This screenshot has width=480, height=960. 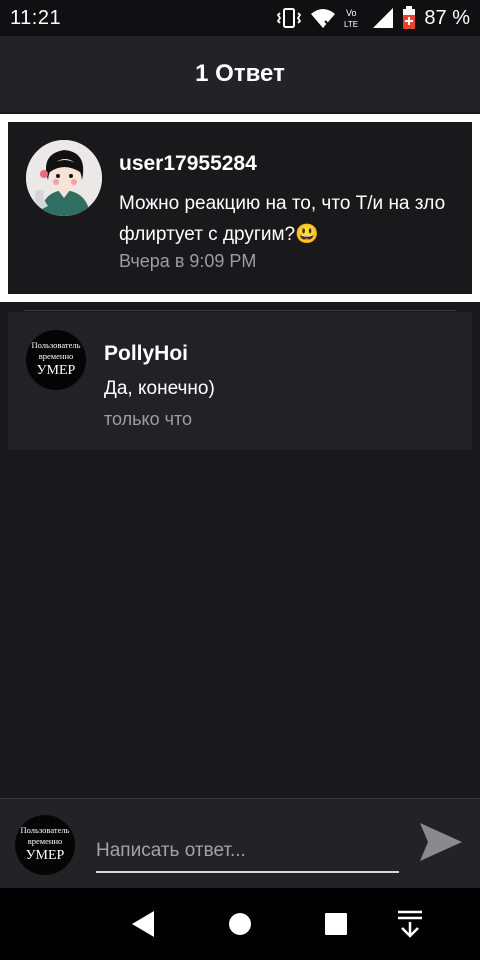 I want to click on status-icons: Vo LTE 87 %, so click(x=373, y=18).